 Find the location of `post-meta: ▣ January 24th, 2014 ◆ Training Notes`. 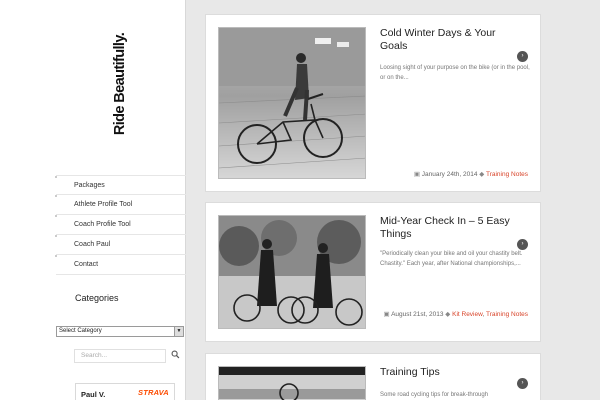

post-meta: ▣ January 24th, 2014 ◆ Training Notes is located at coordinates (453, 174).